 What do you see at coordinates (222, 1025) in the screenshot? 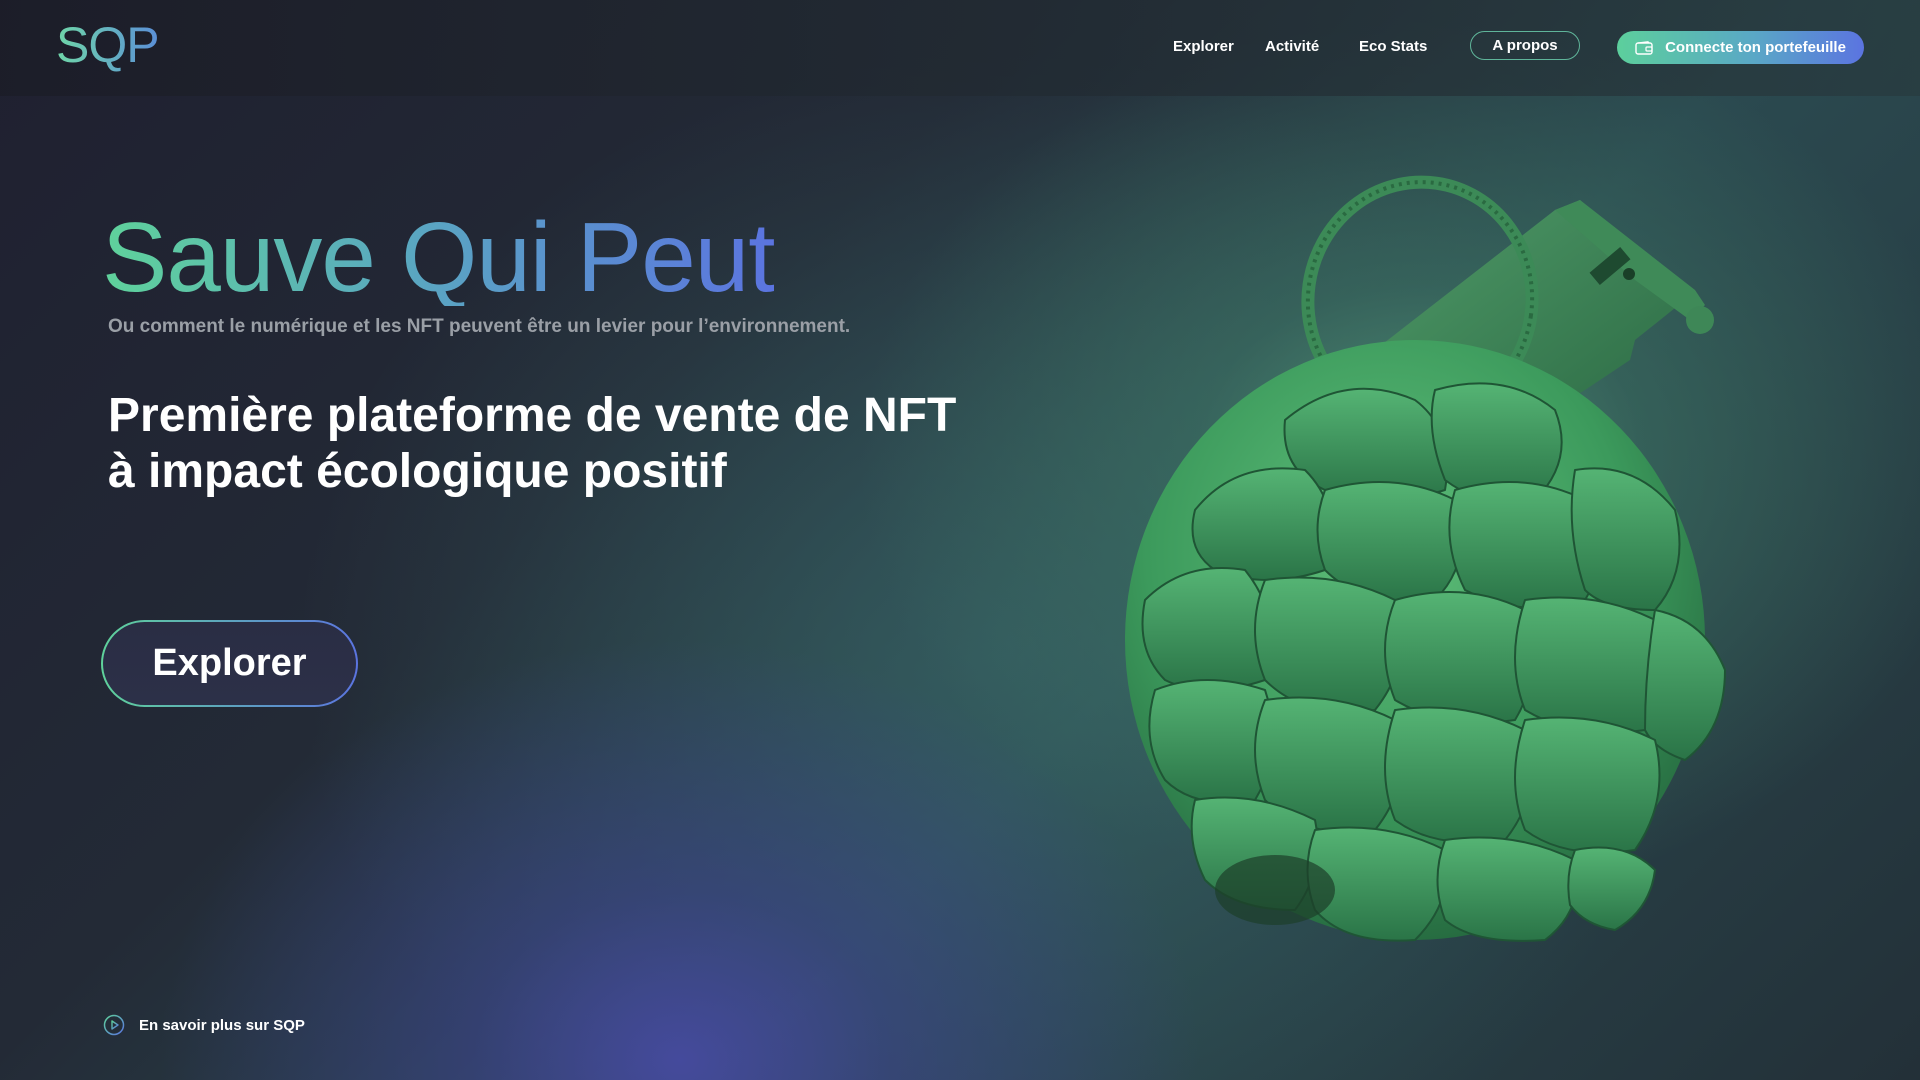
I see `learn-more-label: En savoir plus sur SQP` at bounding box center [222, 1025].